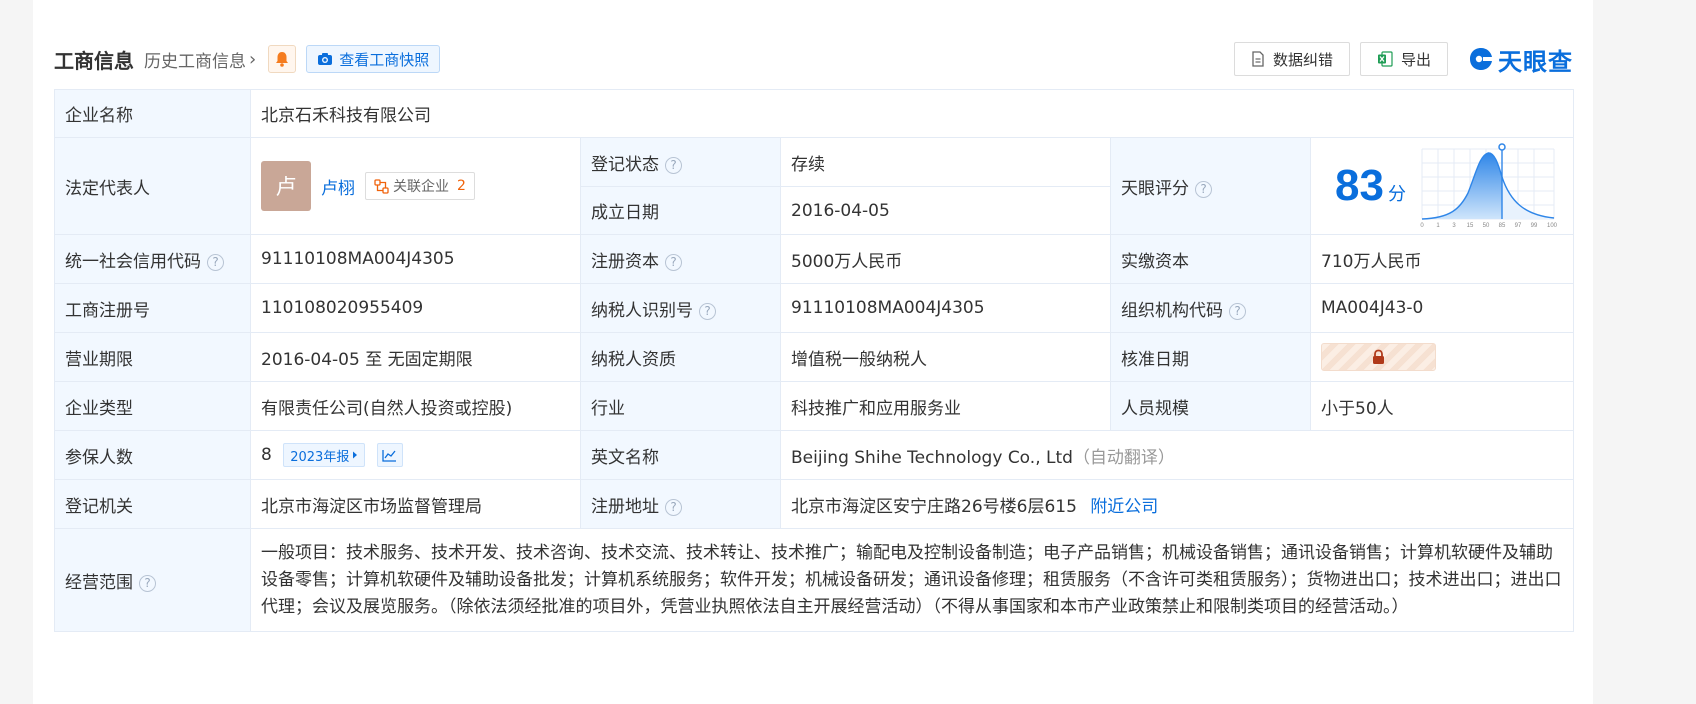  I want to click on legal-rep-cell: 卢 卢栩 关联企业 2, so click(415, 186).